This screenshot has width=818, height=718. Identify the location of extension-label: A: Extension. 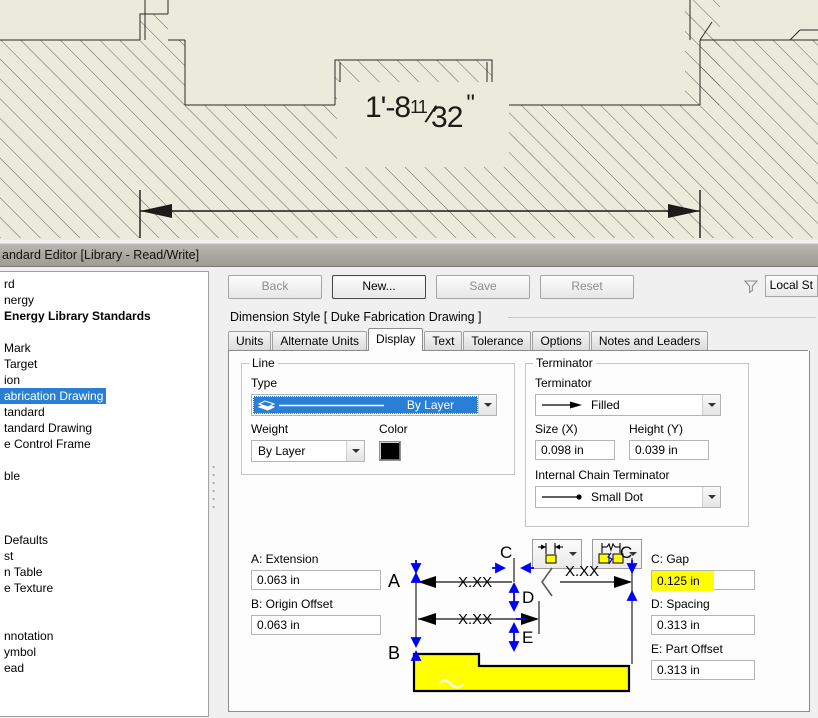
(285, 559).